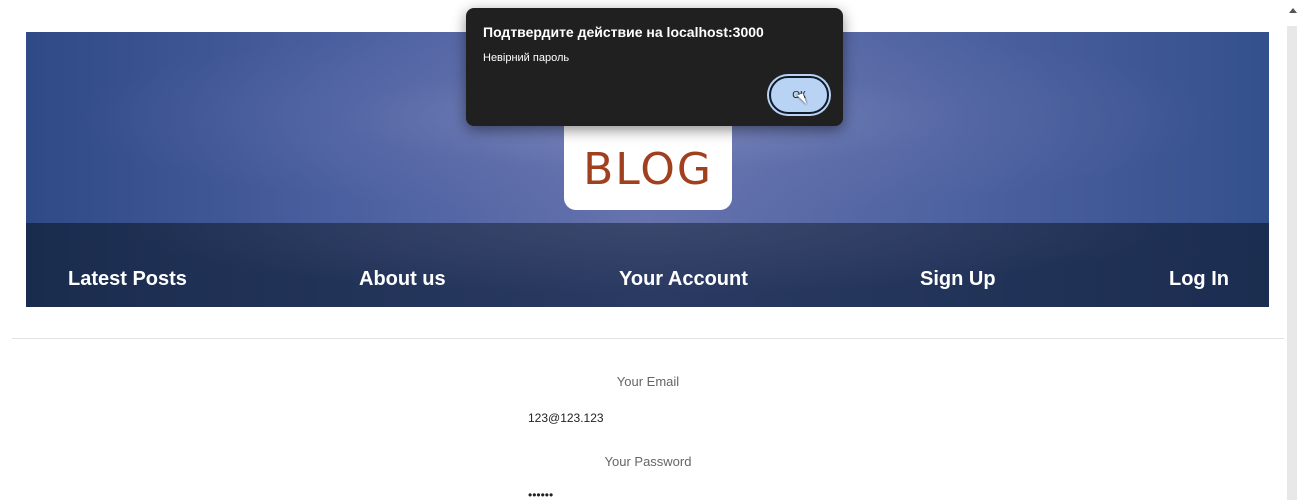 The height and width of the screenshot is (500, 1304). Describe the element at coordinates (648, 461) in the screenshot. I see `password-label: Your Password` at that location.